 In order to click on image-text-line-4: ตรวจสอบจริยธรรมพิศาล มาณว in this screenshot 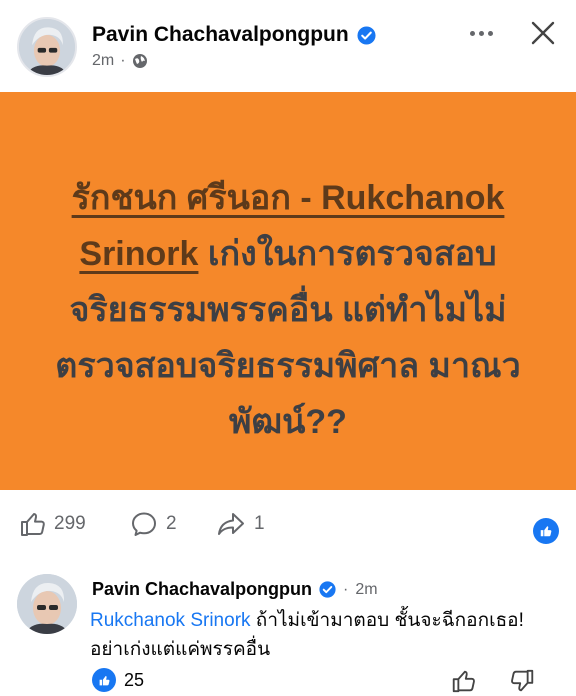, I will do `click(288, 366)`.